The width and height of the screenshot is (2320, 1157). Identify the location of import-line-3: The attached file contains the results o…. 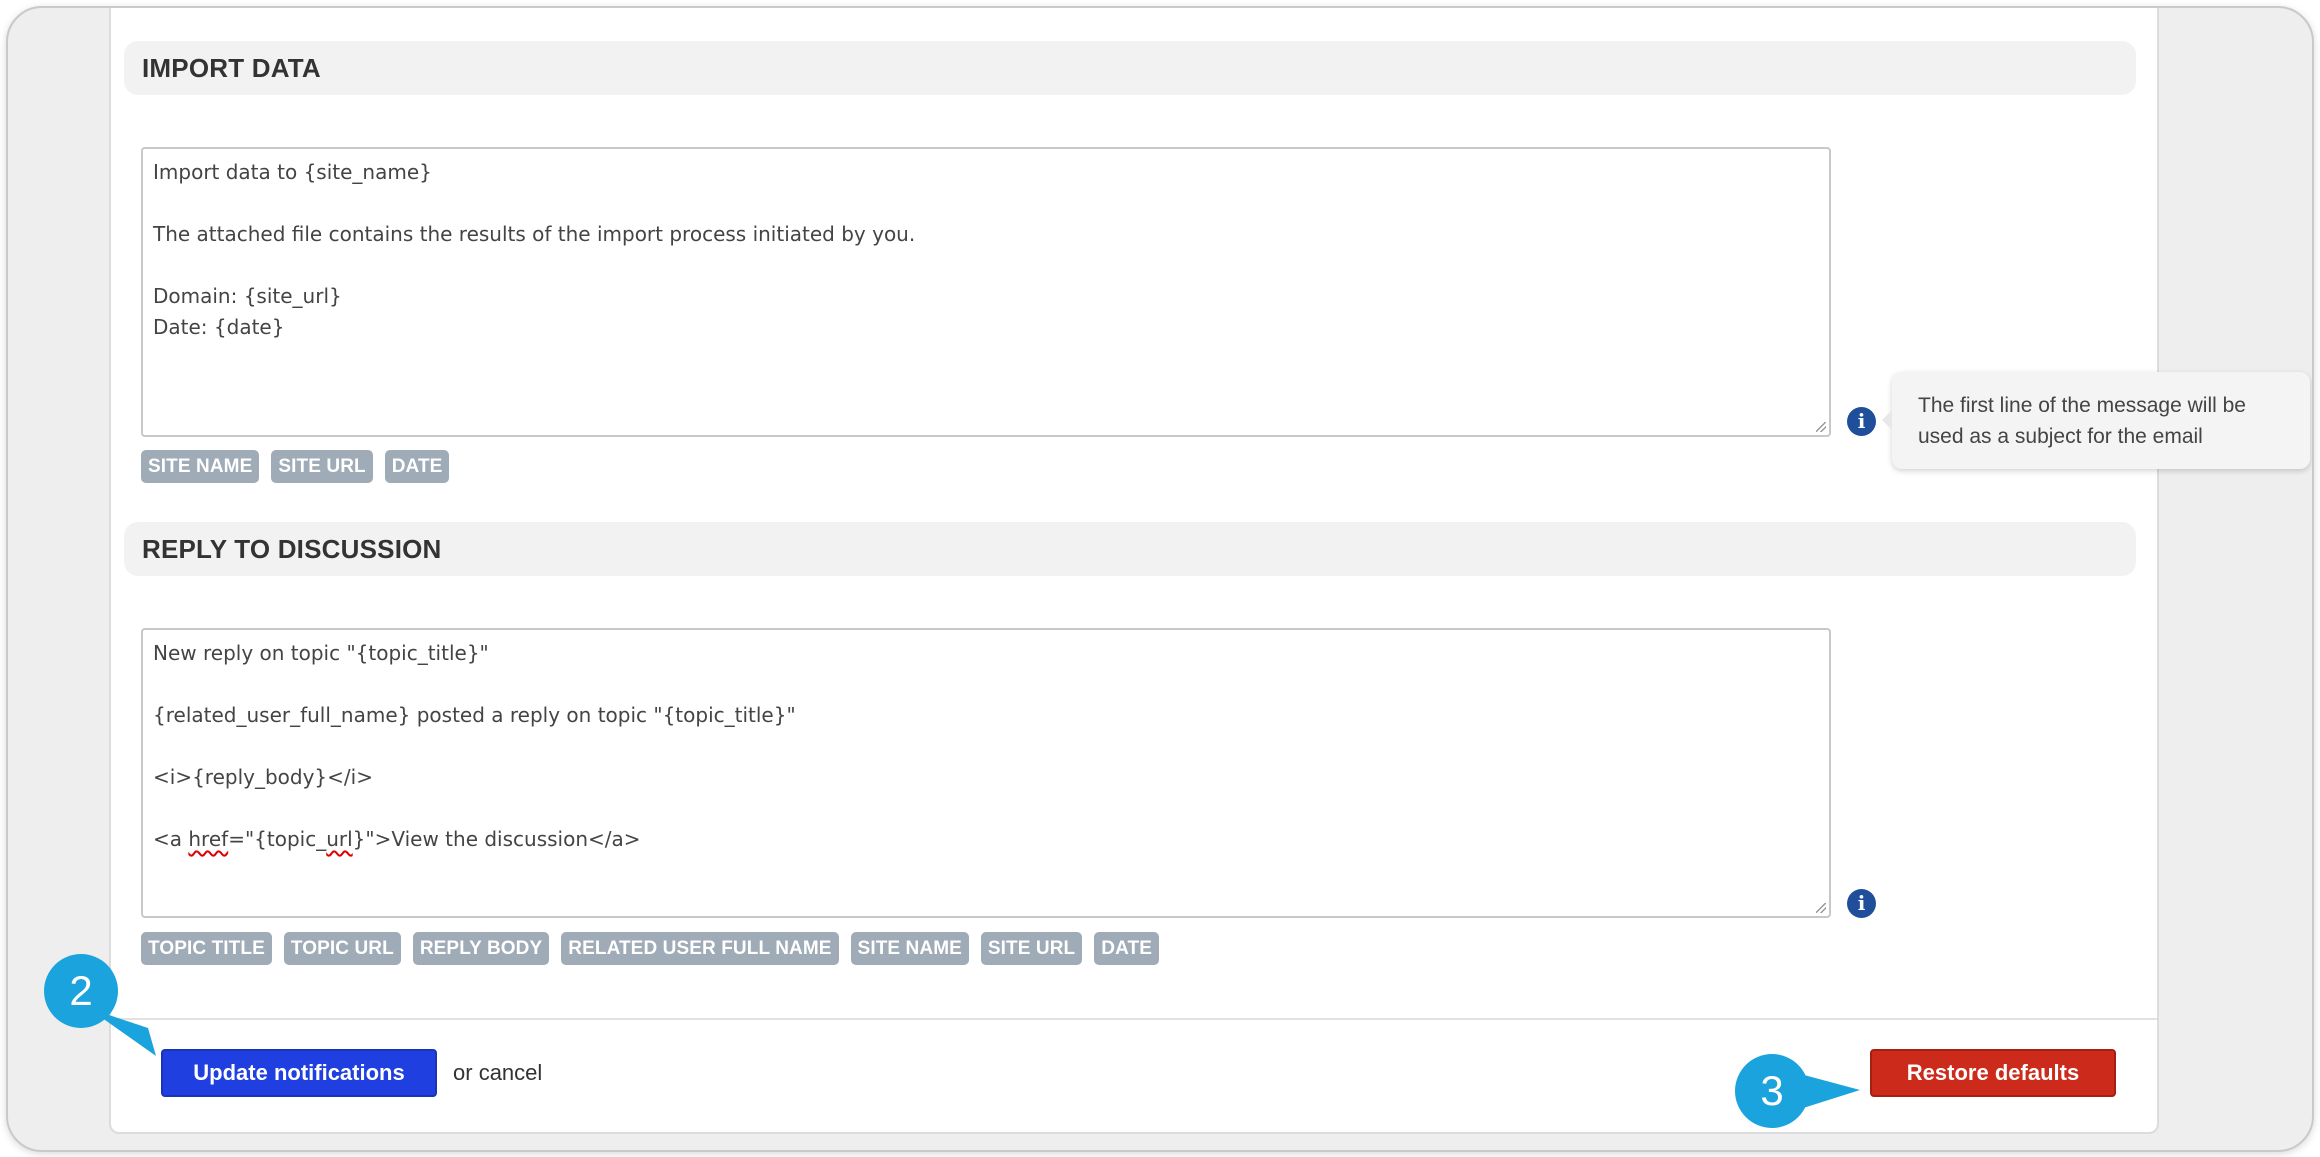
(534, 234).